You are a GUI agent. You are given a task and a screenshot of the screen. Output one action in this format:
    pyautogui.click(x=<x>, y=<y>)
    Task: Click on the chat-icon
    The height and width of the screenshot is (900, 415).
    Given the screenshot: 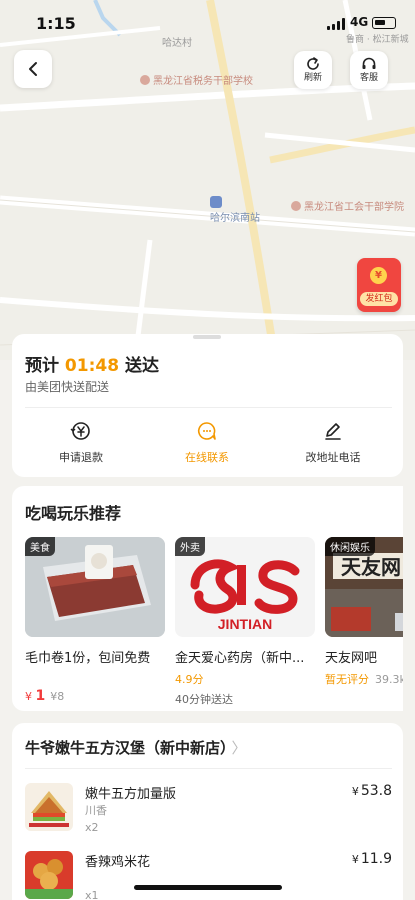 What is the action you would take?
    pyautogui.click(x=207, y=431)
    